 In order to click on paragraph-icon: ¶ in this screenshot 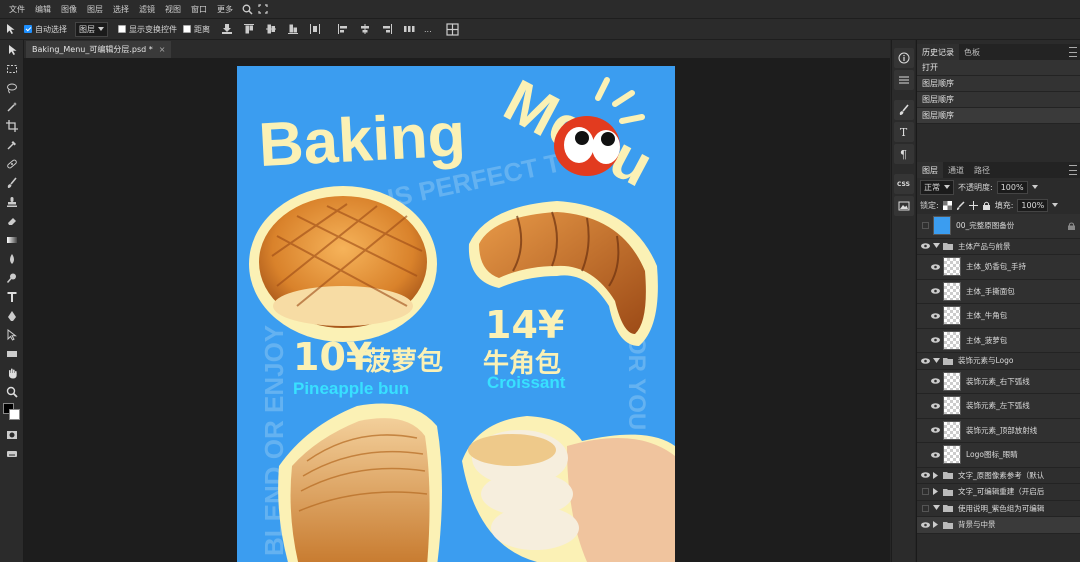, I will do `click(903, 154)`.